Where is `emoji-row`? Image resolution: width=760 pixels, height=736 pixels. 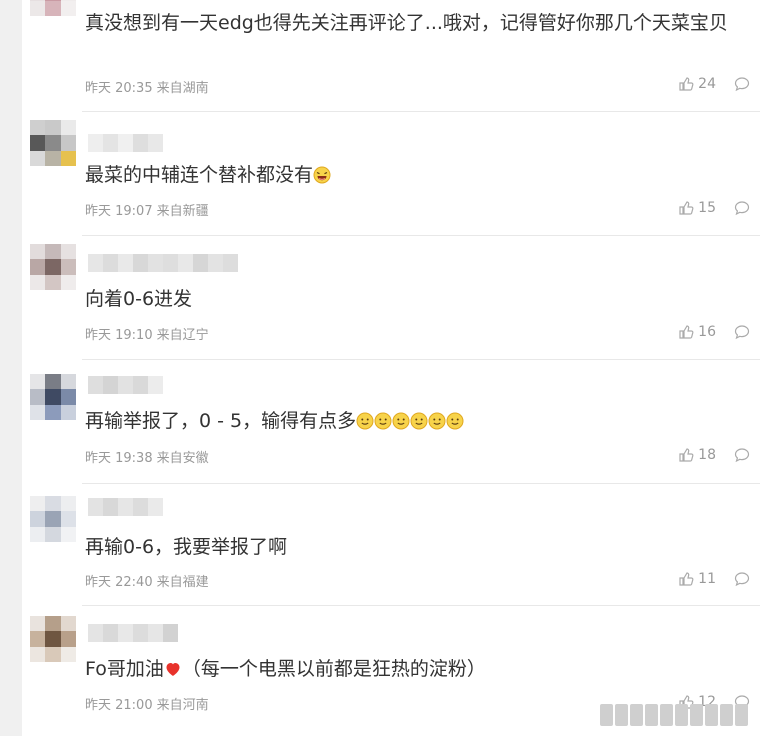
emoji-row is located at coordinates (410, 421).